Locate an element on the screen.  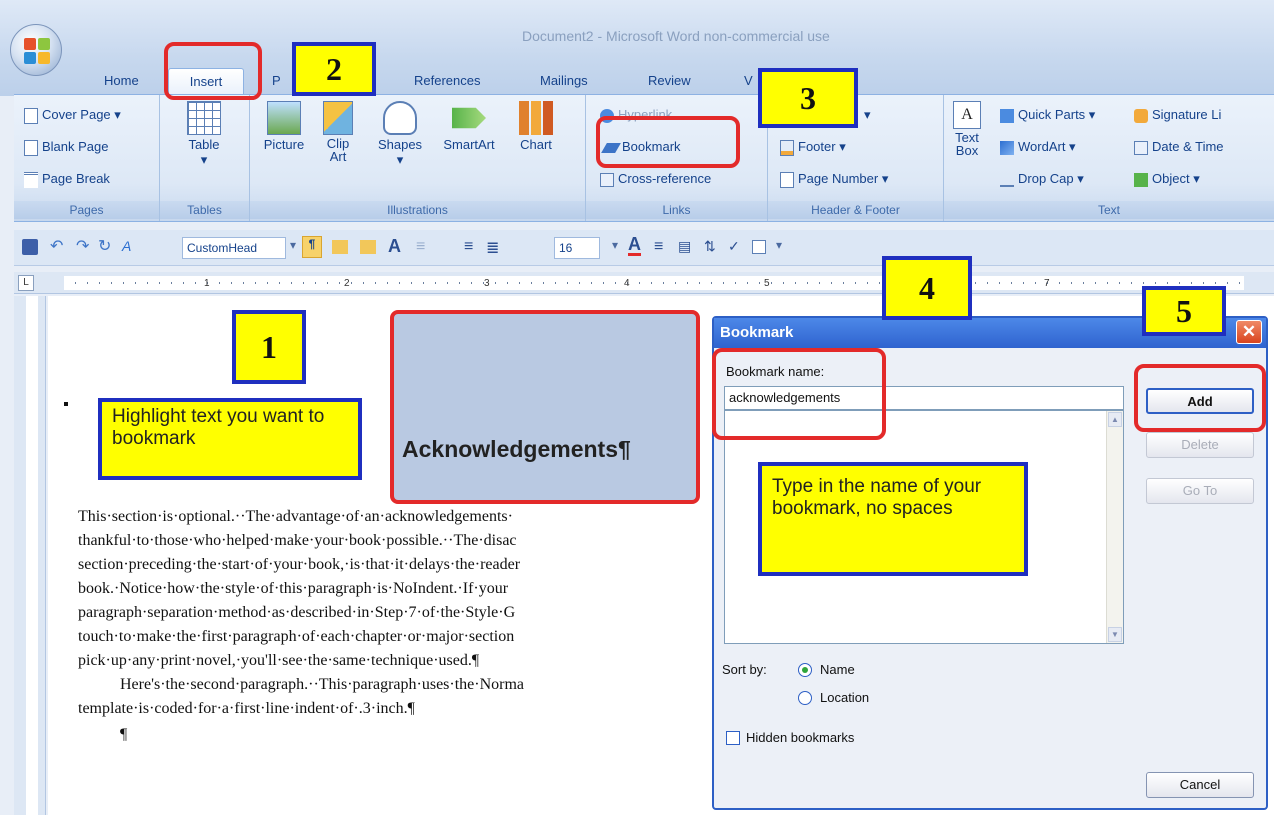
font-color-icon: A is located at coordinates (634, 245).